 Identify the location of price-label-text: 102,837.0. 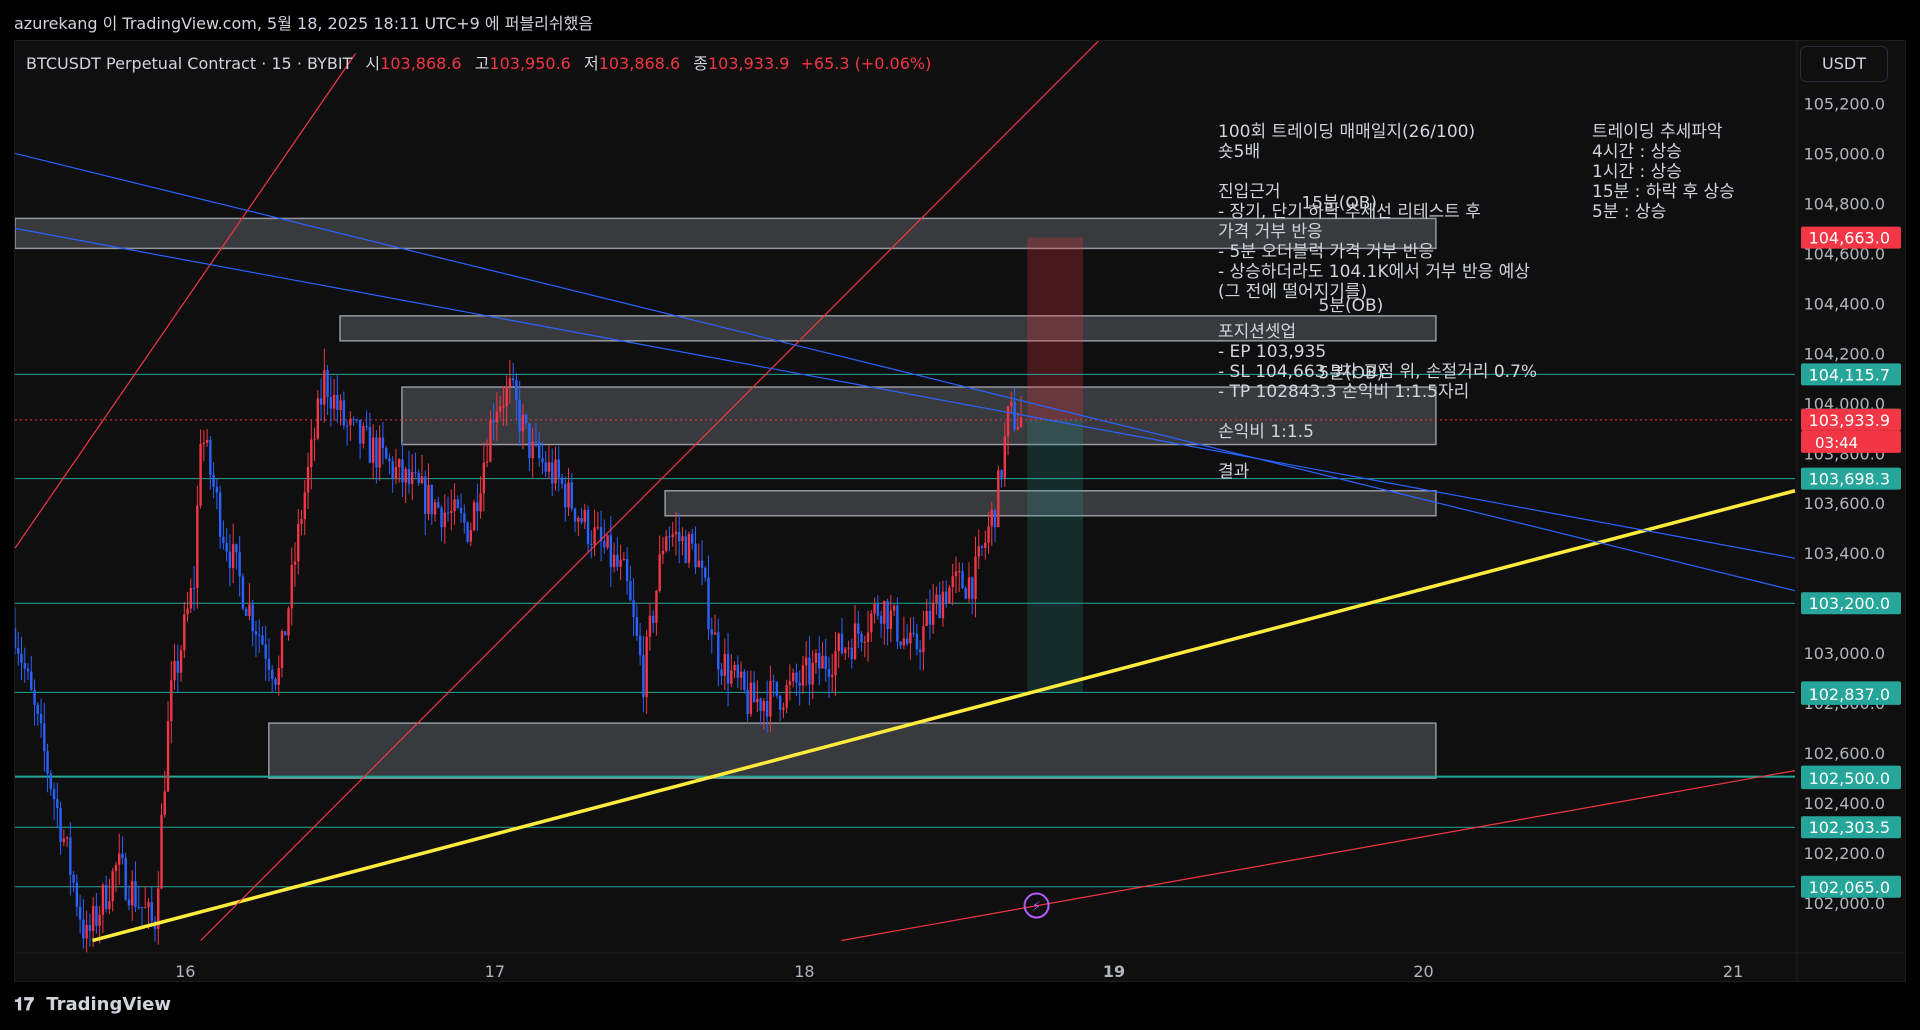
(1849, 694).